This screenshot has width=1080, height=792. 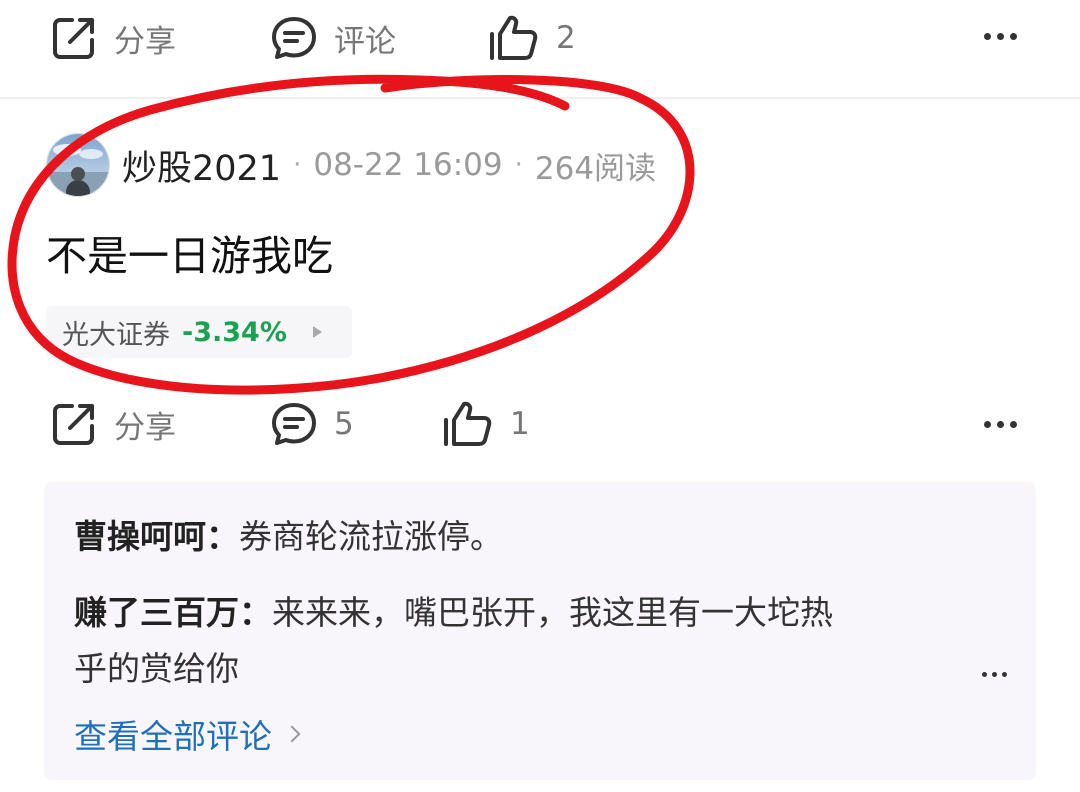 What do you see at coordinates (140, 536) in the screenshot?
I see `comment-user: 曹操呵呵` at bounding box center [140, 536].